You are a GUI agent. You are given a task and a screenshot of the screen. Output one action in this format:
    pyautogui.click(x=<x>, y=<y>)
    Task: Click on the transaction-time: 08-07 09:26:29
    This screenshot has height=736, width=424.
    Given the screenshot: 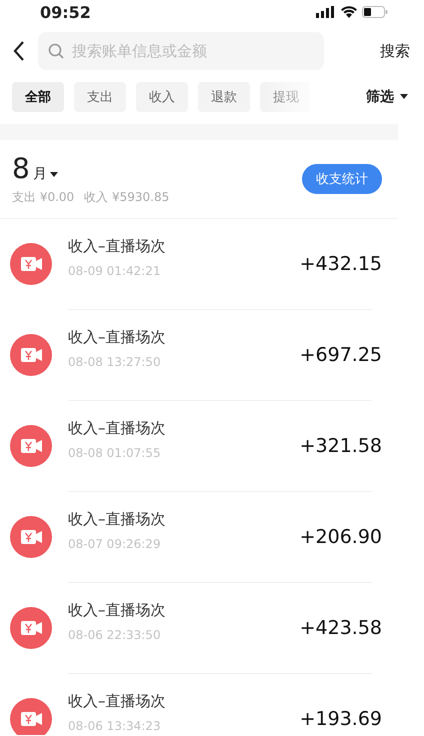 What is the action you would take?
    pyautogui.click(x=115, y=543)
    